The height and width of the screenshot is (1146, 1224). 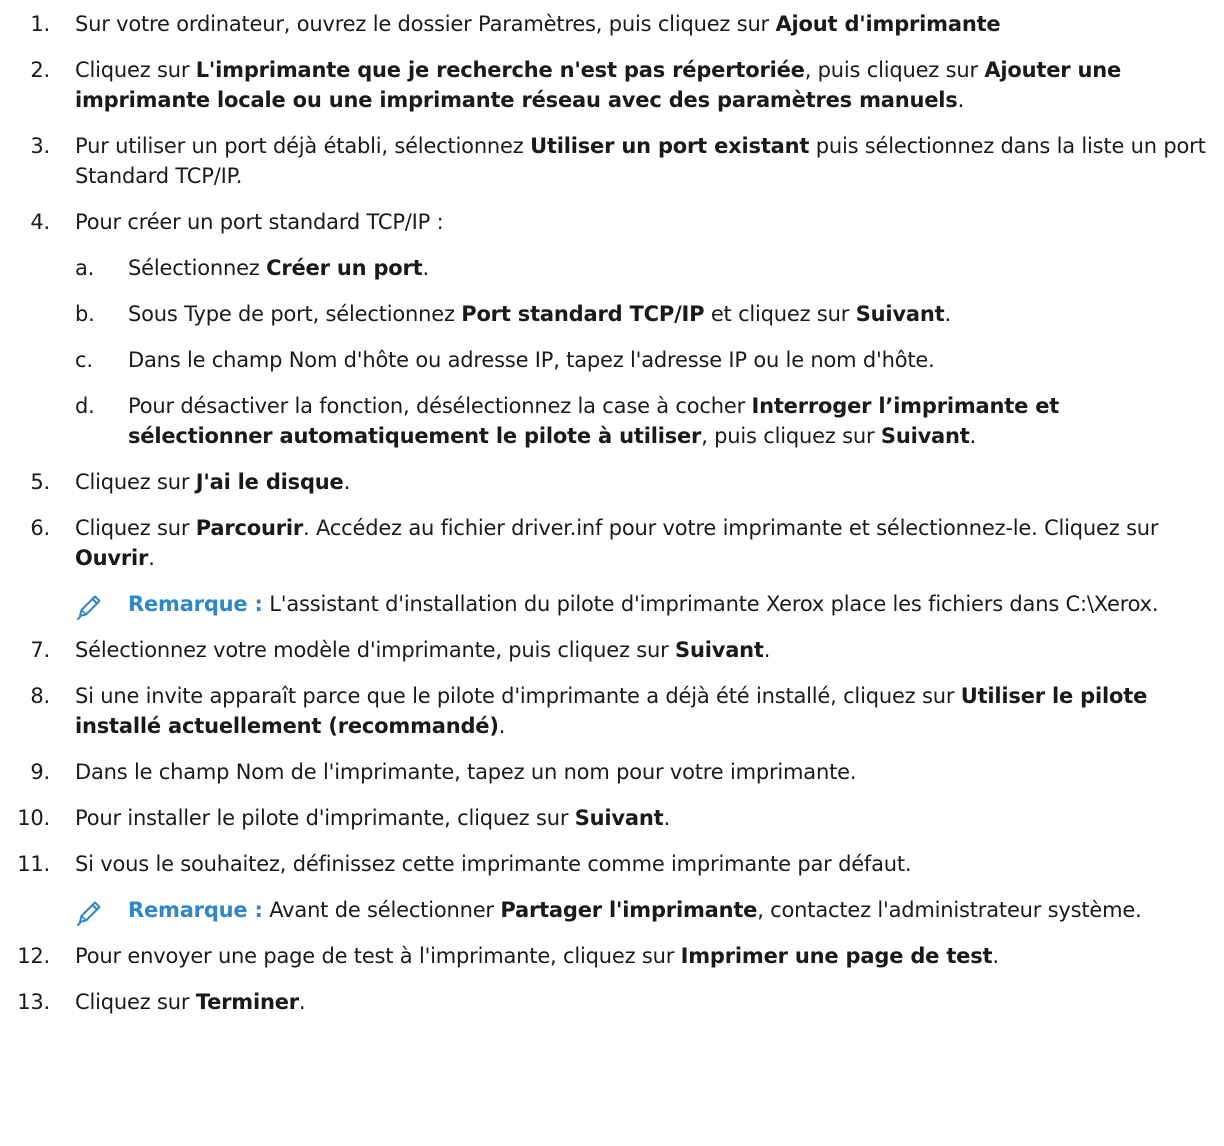 I want to click on step-number: 13., so click(x=33, y=1002).